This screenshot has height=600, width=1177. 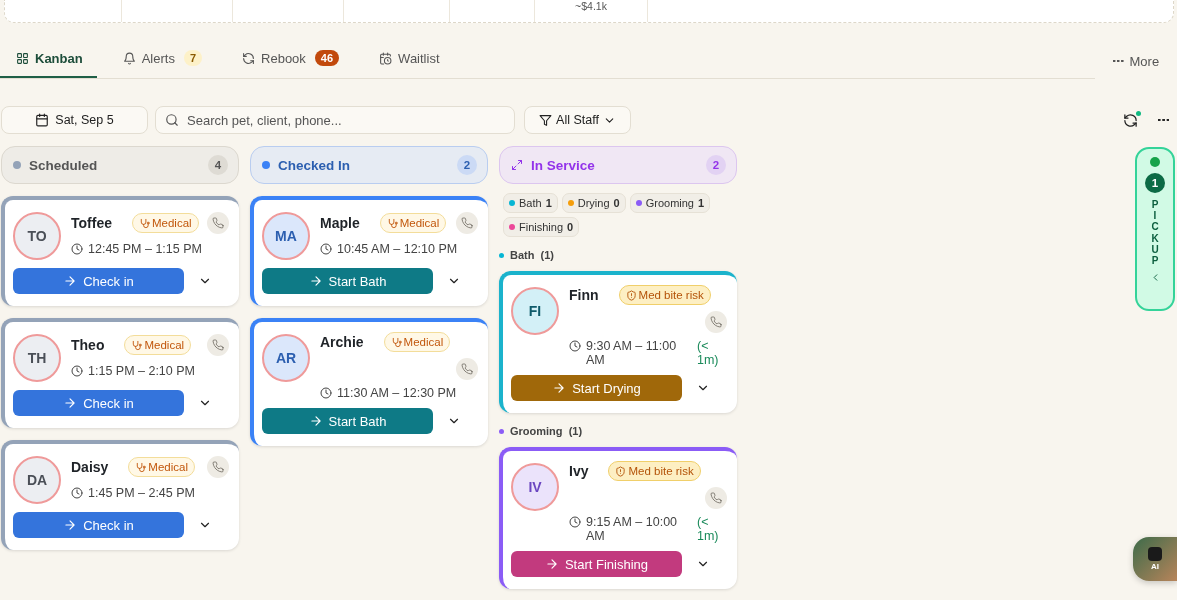 I want to click on ai-assistant-button: AI, so click(x=1155, y=559).